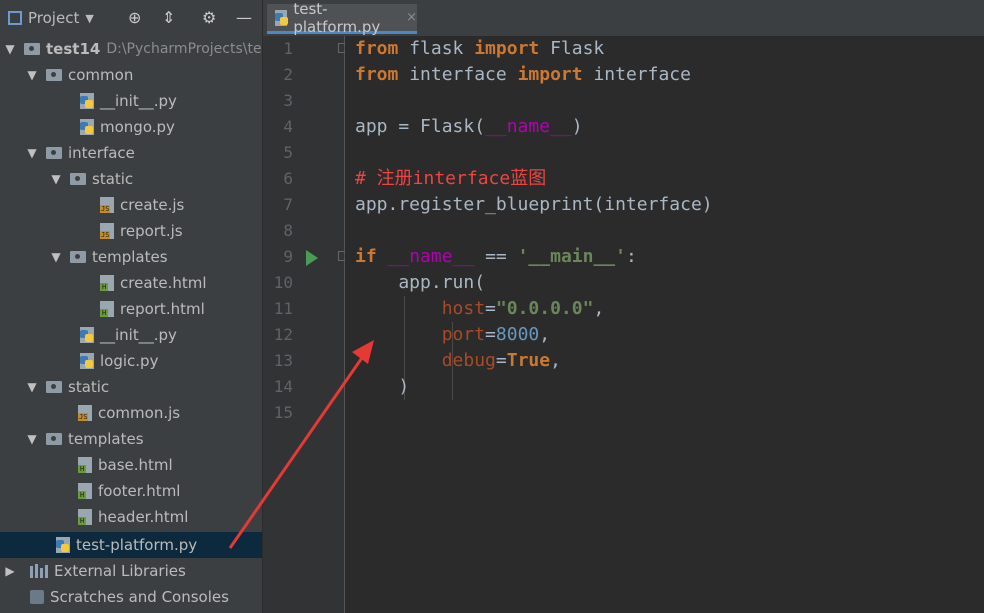  I want to click on annotation-arrow, so click(301, 444).